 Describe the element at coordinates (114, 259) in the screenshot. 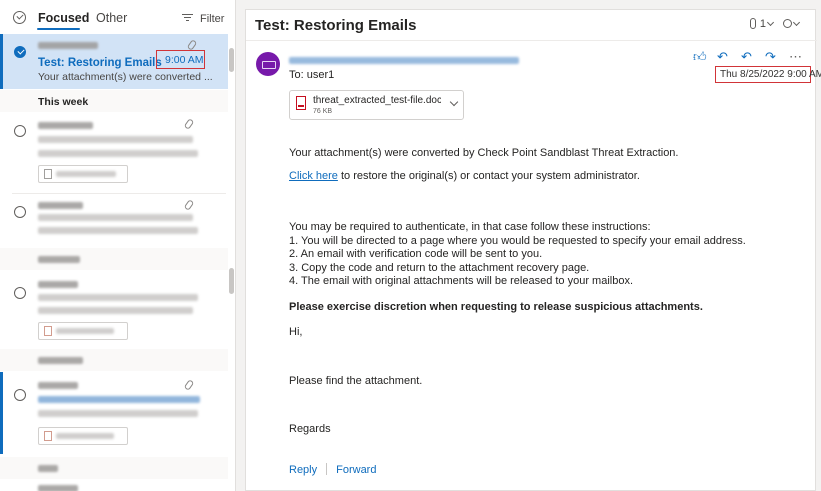

I see `group-last-week` at that location.